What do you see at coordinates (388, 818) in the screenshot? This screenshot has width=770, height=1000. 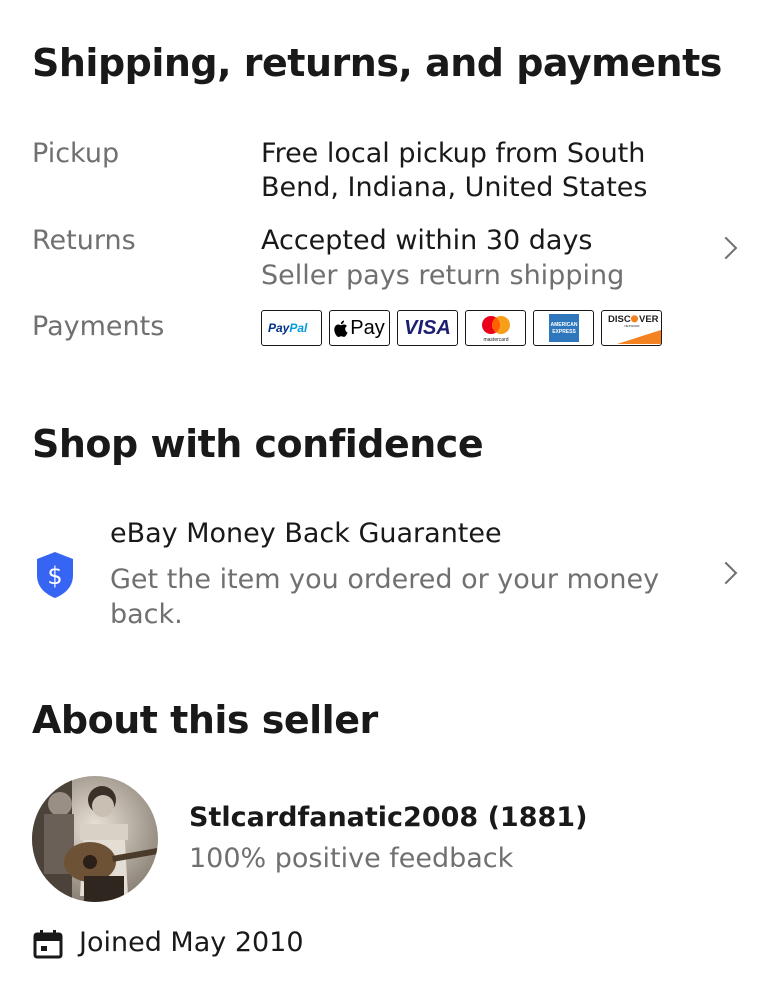 I see `seller-name: Stlcardfanatic2008 (1881)` at bounding box center [388, 818].